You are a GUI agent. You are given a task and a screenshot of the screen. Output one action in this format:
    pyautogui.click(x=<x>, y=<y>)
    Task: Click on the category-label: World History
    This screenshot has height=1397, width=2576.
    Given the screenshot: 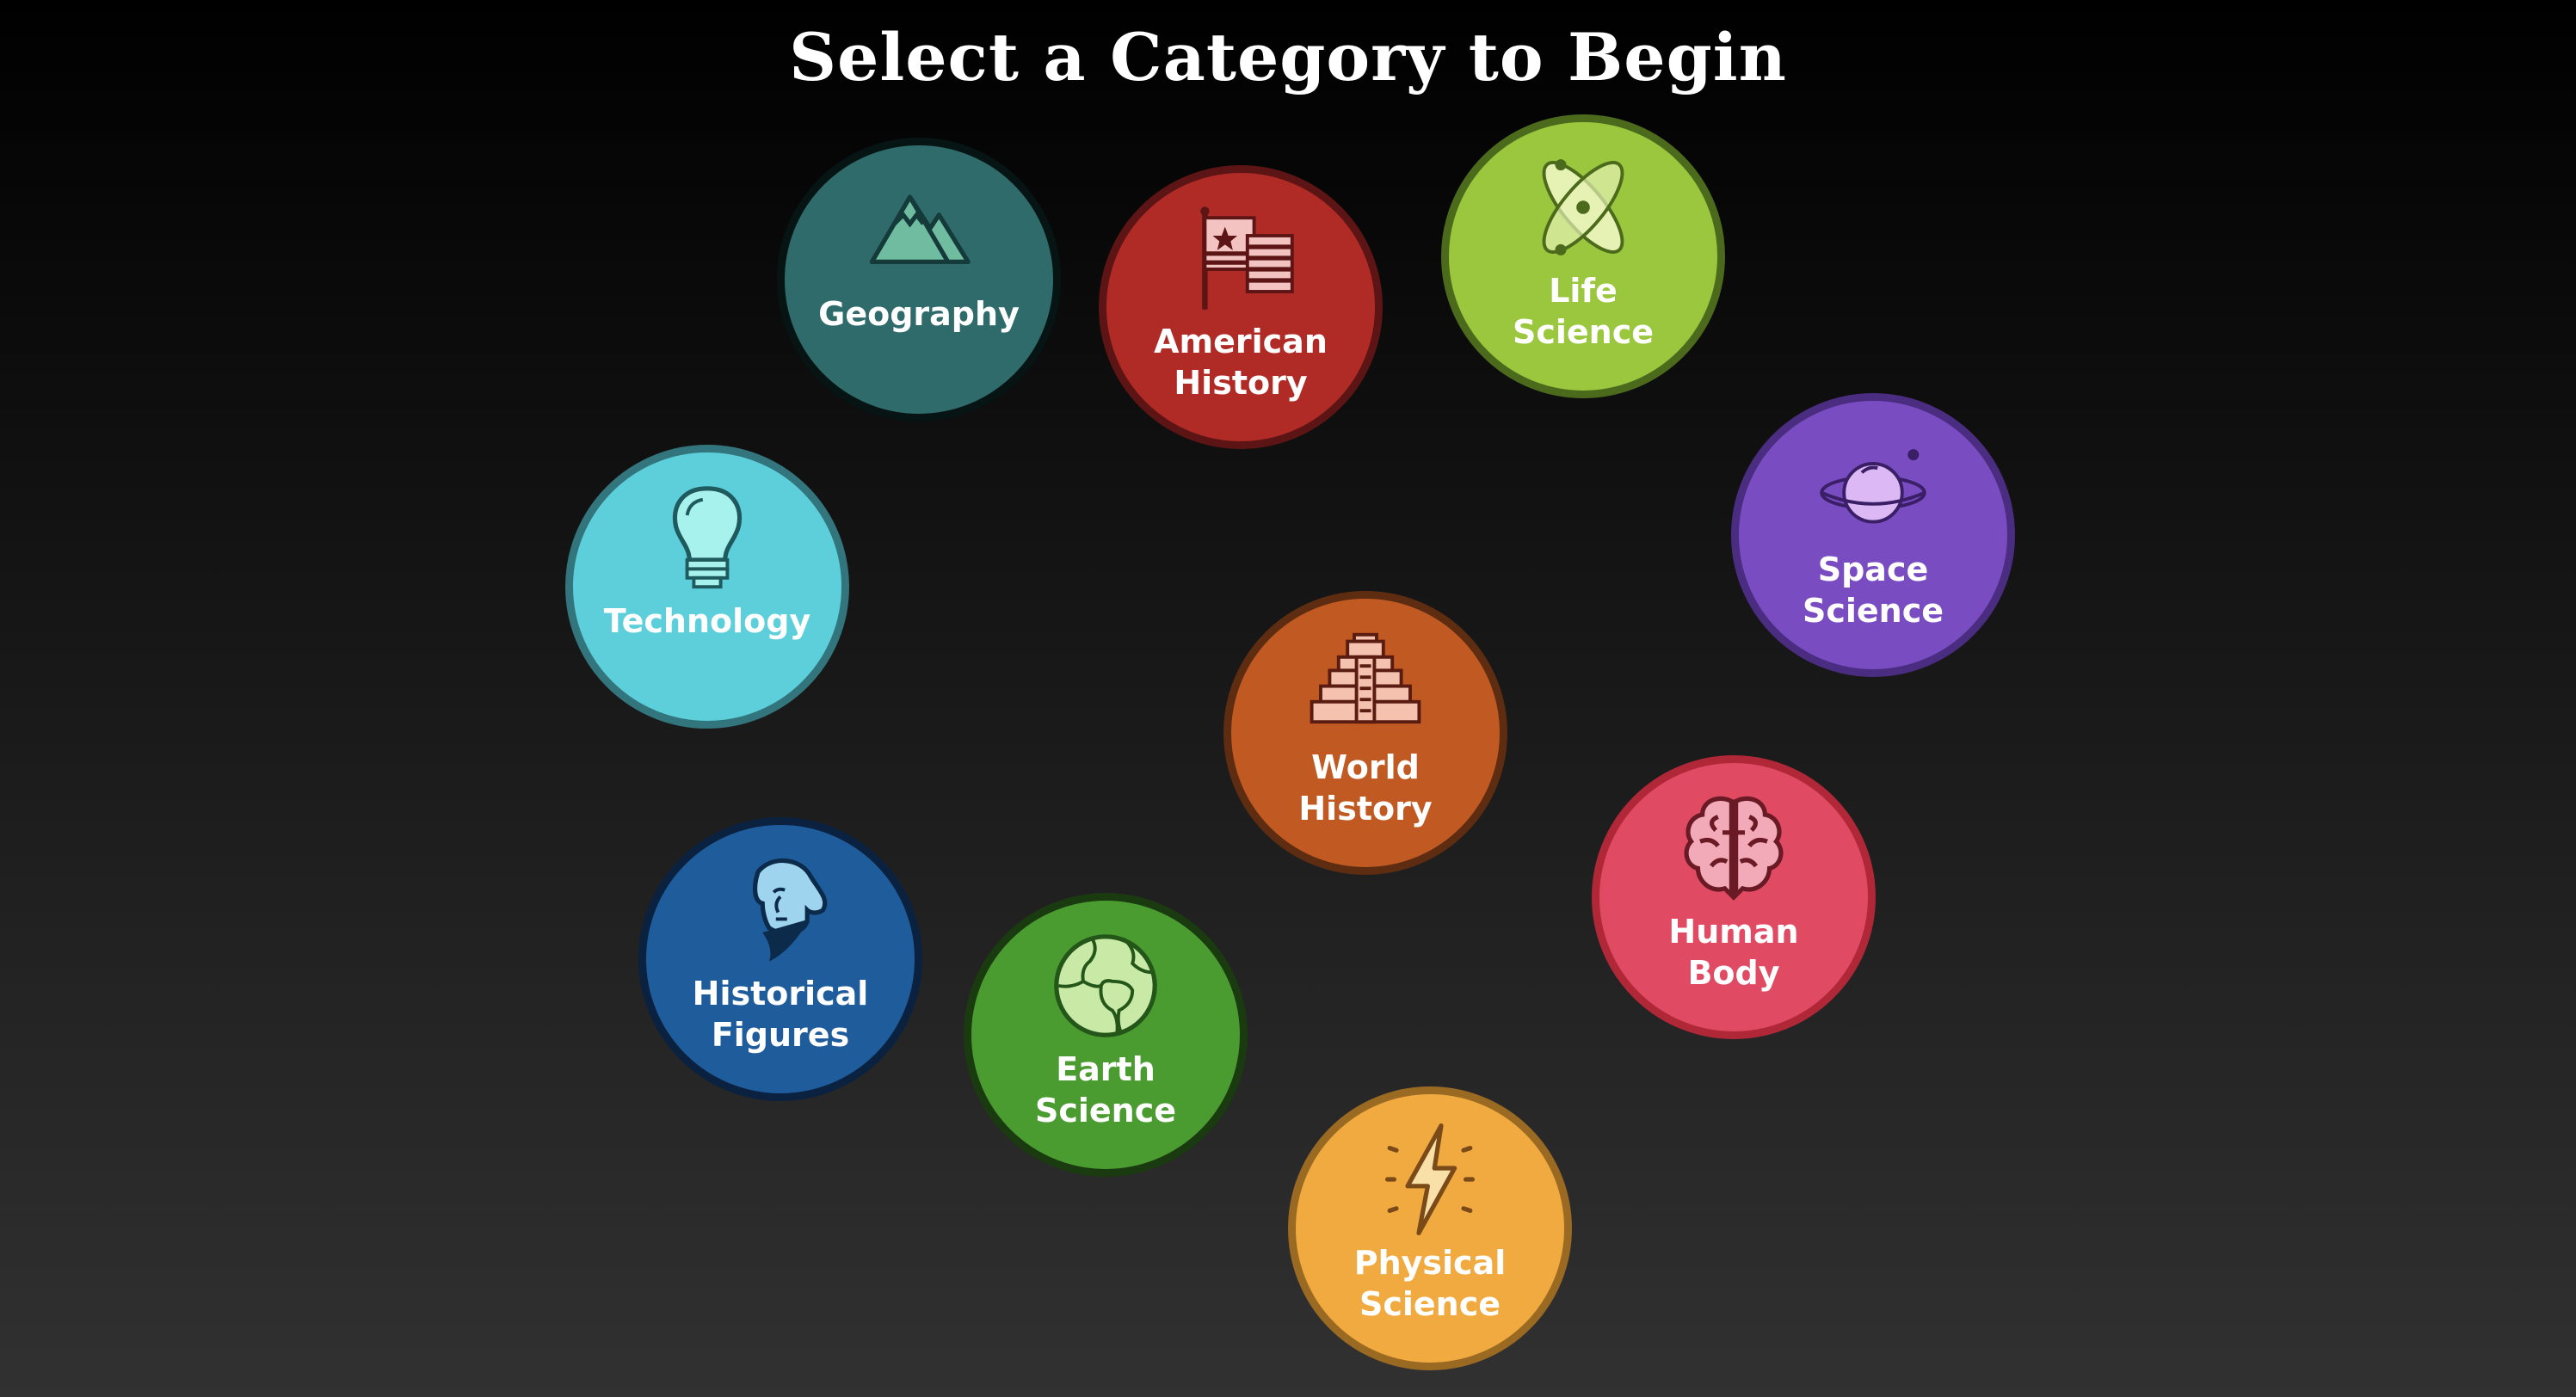 What is the action you would take?
    pyautogui.click(x=1365, y=788)
    